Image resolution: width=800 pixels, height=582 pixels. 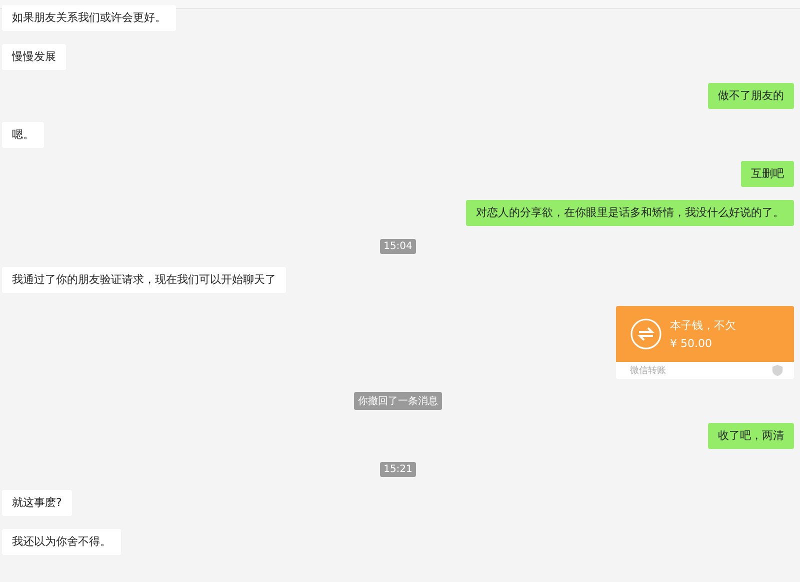 I want to click on message-bubble: 对恋人的分享欲，在你眼里是话多和矫情，我没什么好说的了。, so click(x=630, y=213).